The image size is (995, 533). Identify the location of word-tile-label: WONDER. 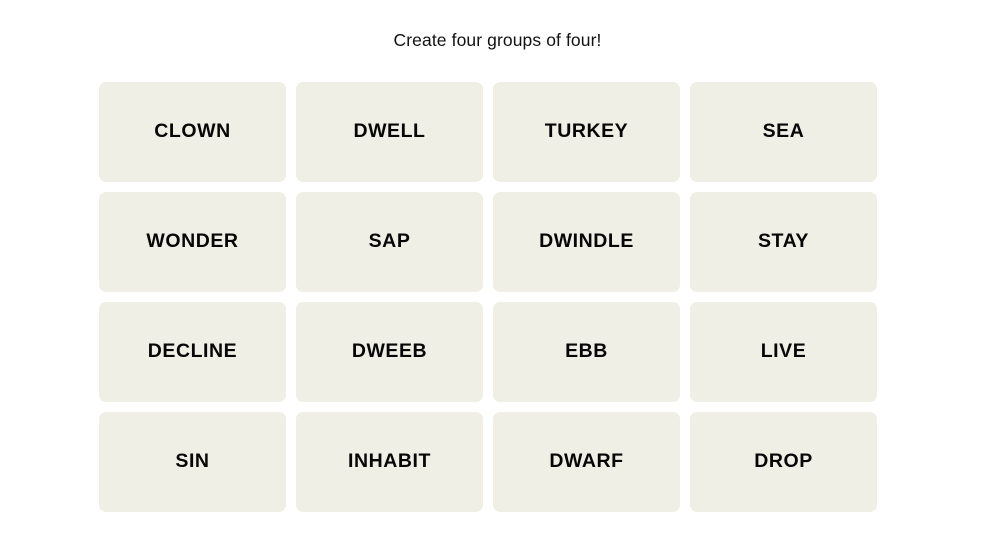
(192, 241).